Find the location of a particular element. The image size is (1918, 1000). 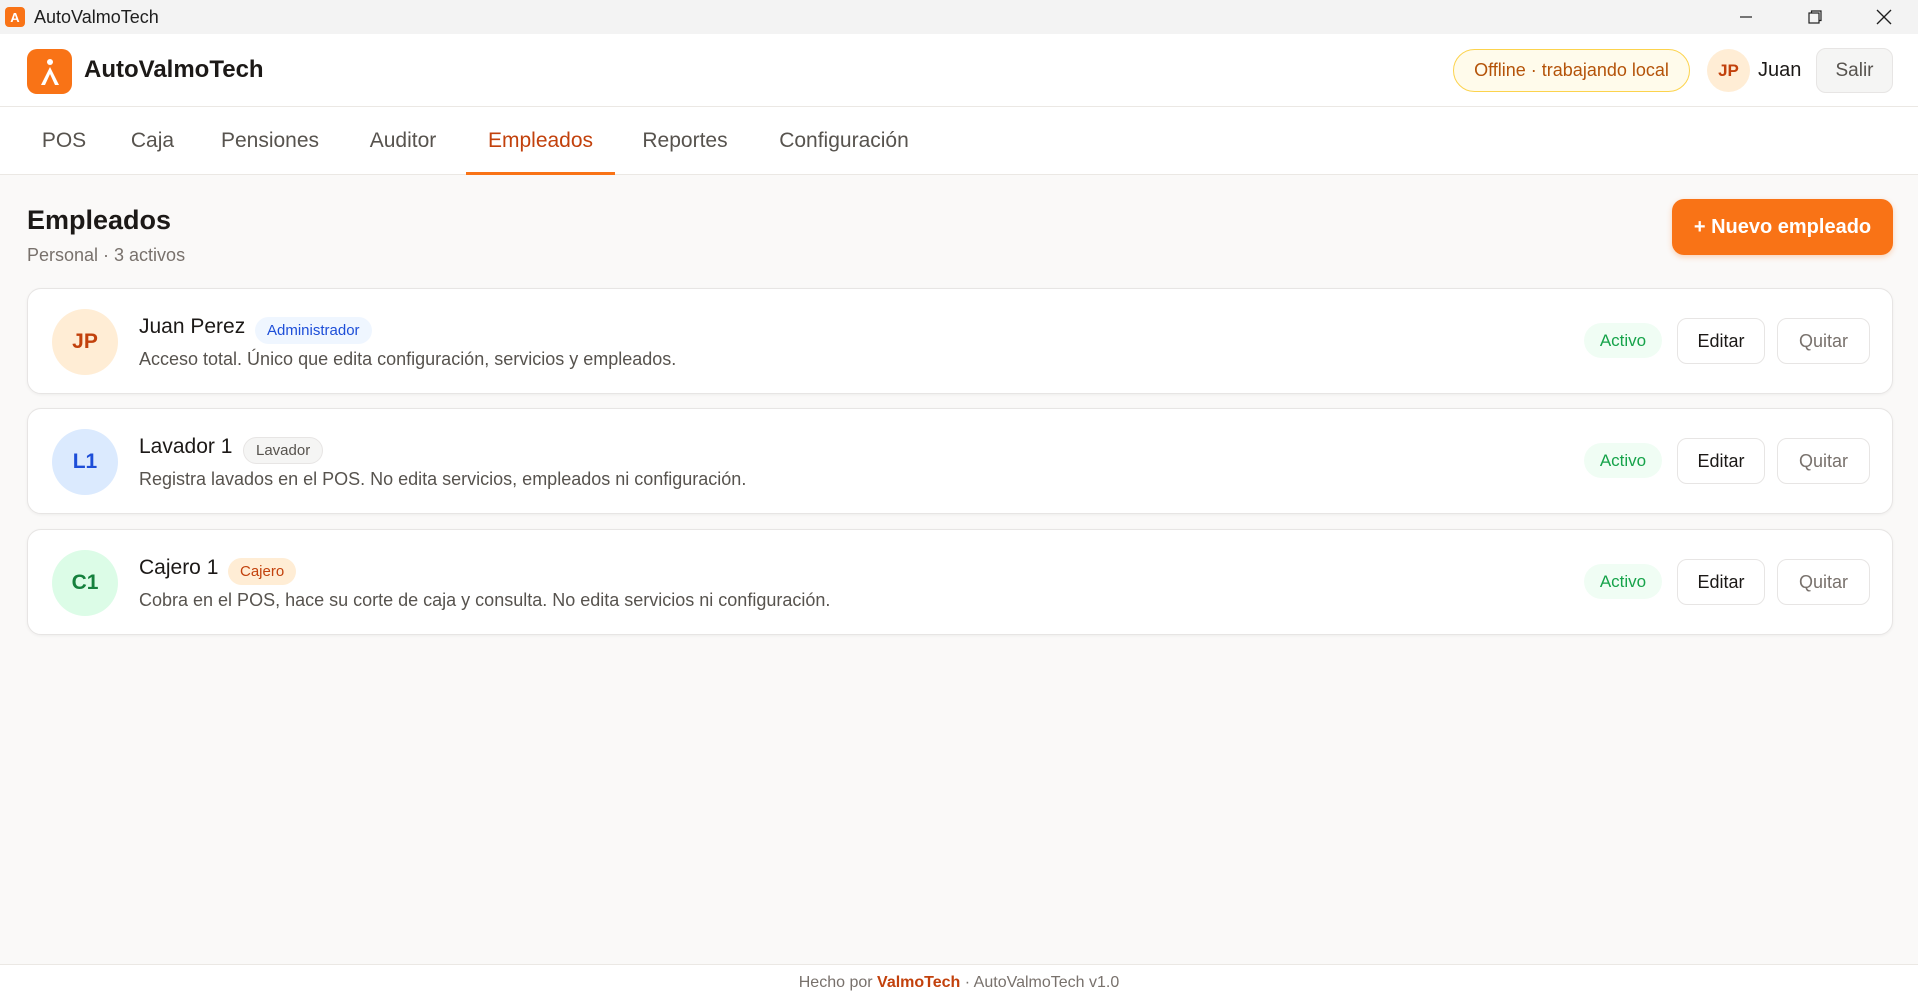

role-badge: Administrador is located at coordinates (313, 330).